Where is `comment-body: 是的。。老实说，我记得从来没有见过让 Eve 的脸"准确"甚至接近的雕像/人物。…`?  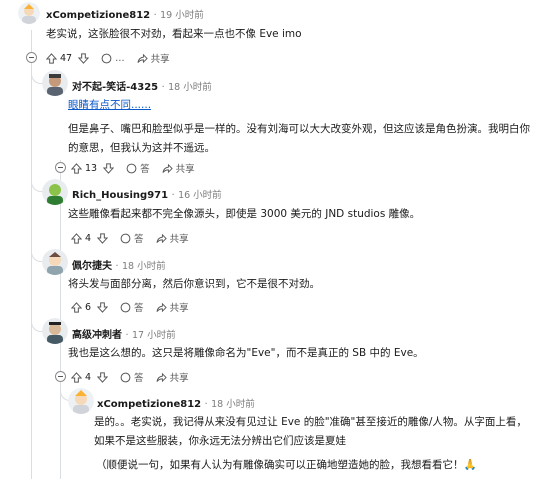
comment-body: 是的。。老实说，我记得从来没有见过让 Eve 的脸"准确"甚至接近的雕像/人物。… is located at coordinates (310, 431).